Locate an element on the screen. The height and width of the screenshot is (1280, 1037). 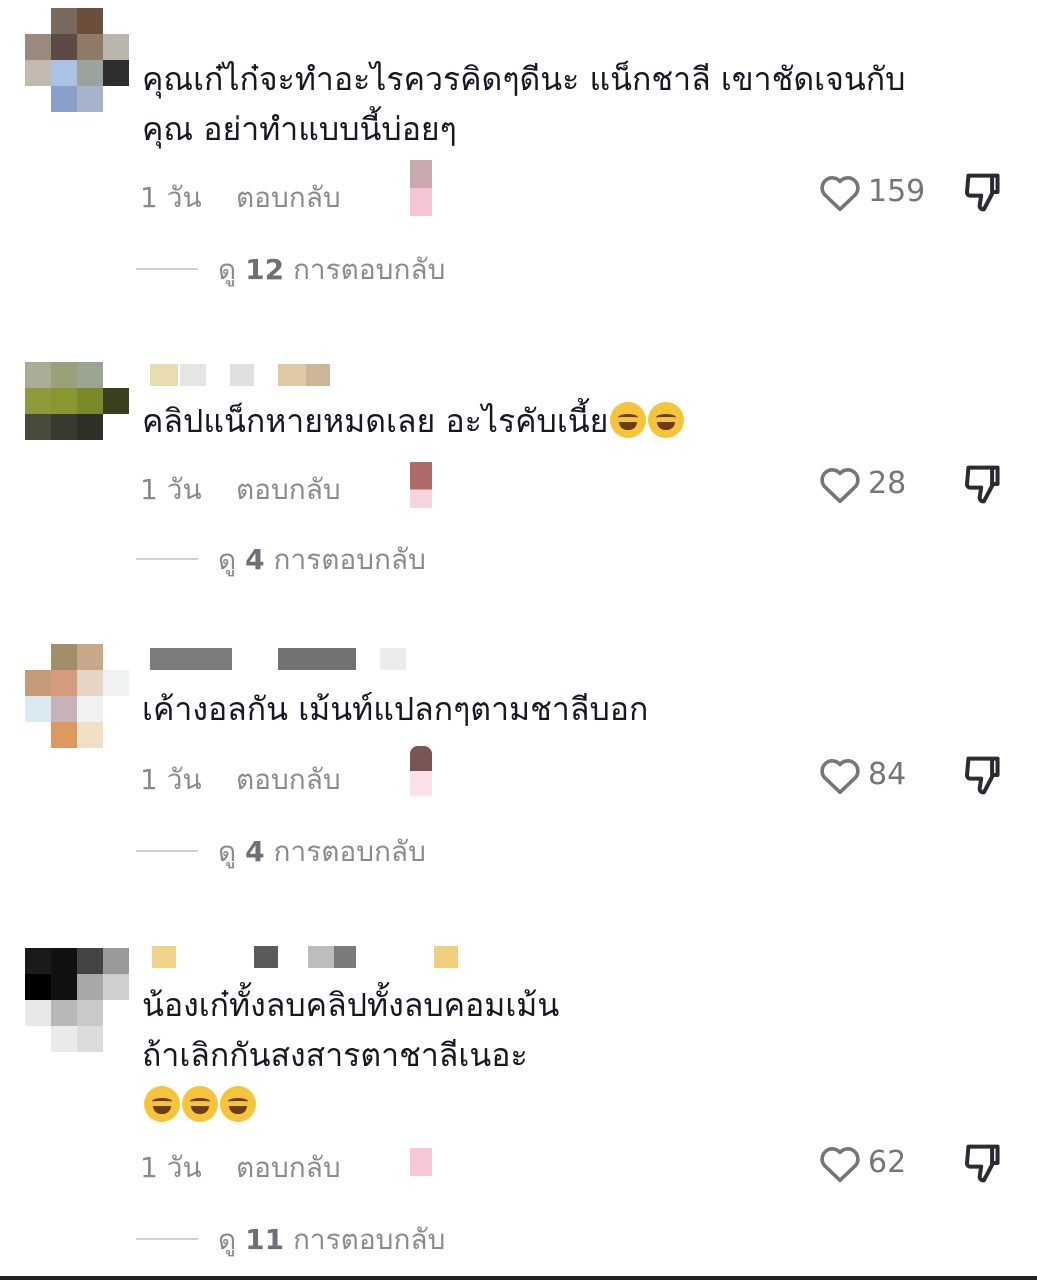
like-count: 159 is located at coordinates (897, 191).